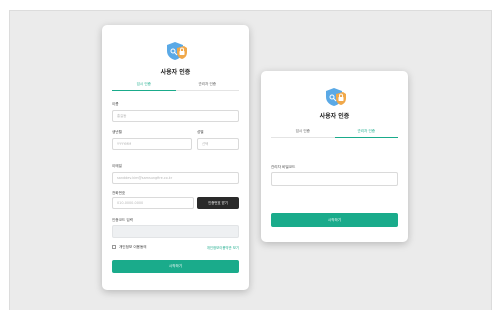  Describe the element at coordinates (153, 203) in the screenshot. I see `phone-field: 010-0000-0000` at that location.